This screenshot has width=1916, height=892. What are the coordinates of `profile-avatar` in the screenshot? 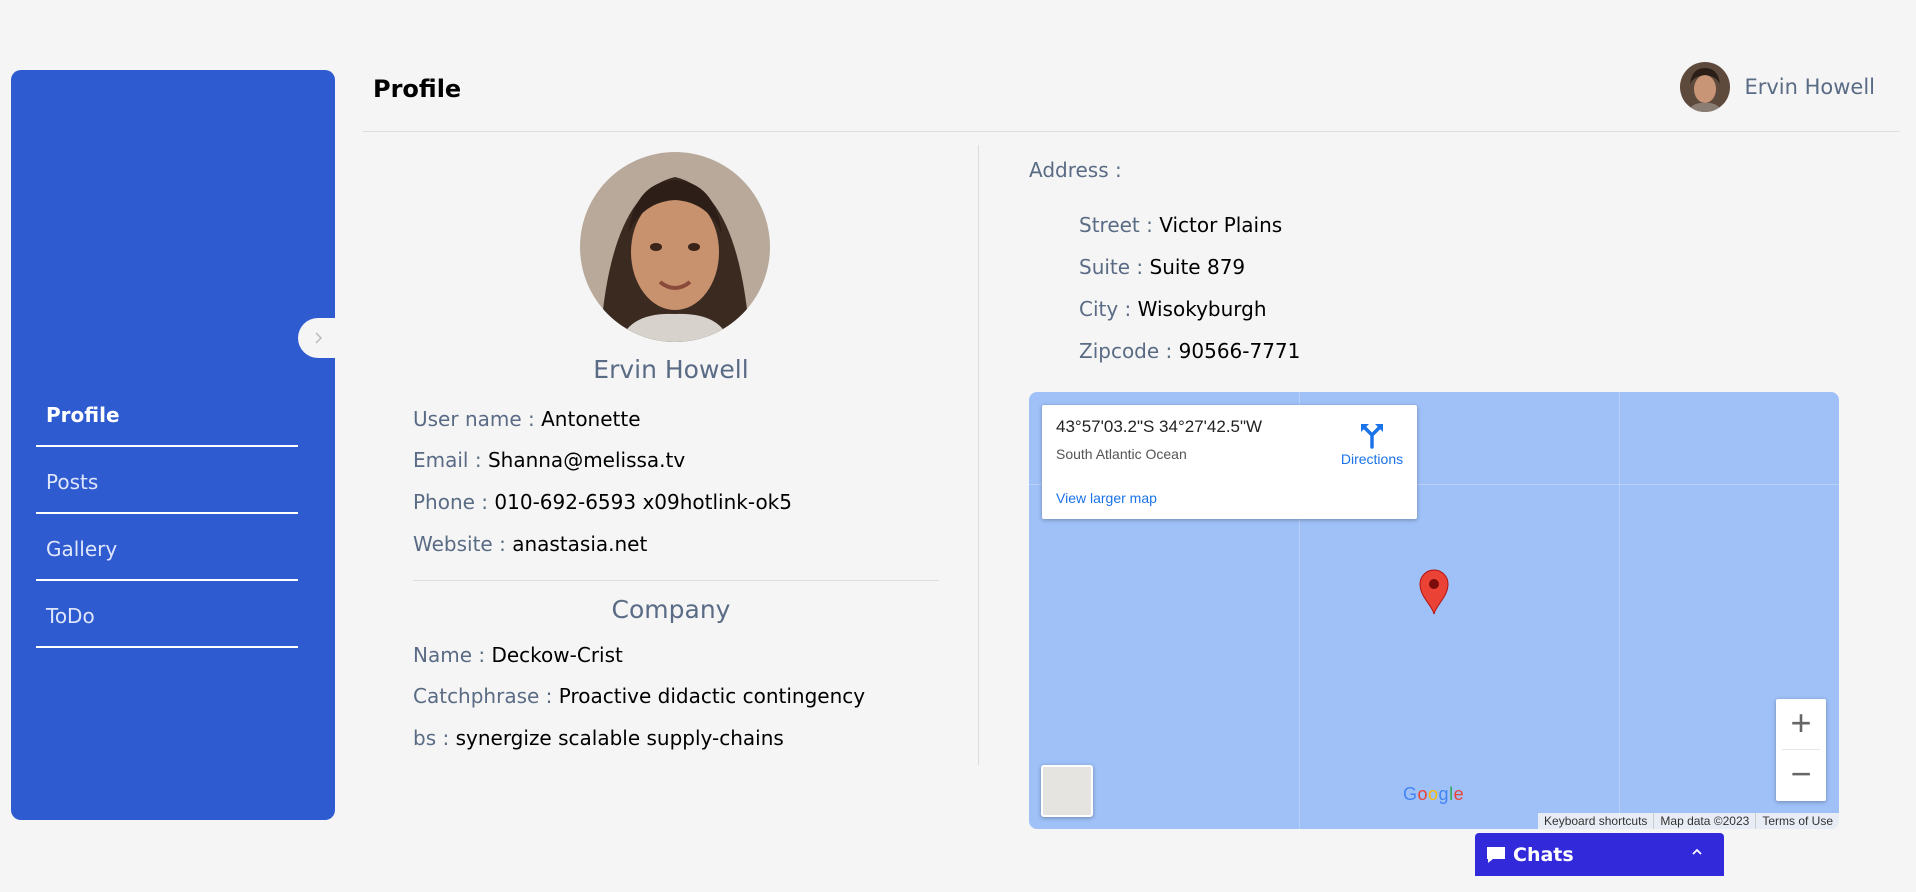 It's located at (675, 247).